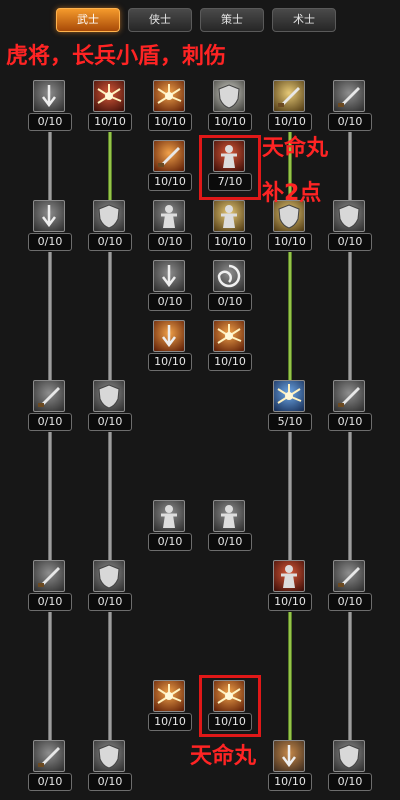 Image resolution: width=400 pixels, height=800 pixels. Describe the element at coordinates (49, 756) in the screenshot. I see `sword-shield-icon` at that location.